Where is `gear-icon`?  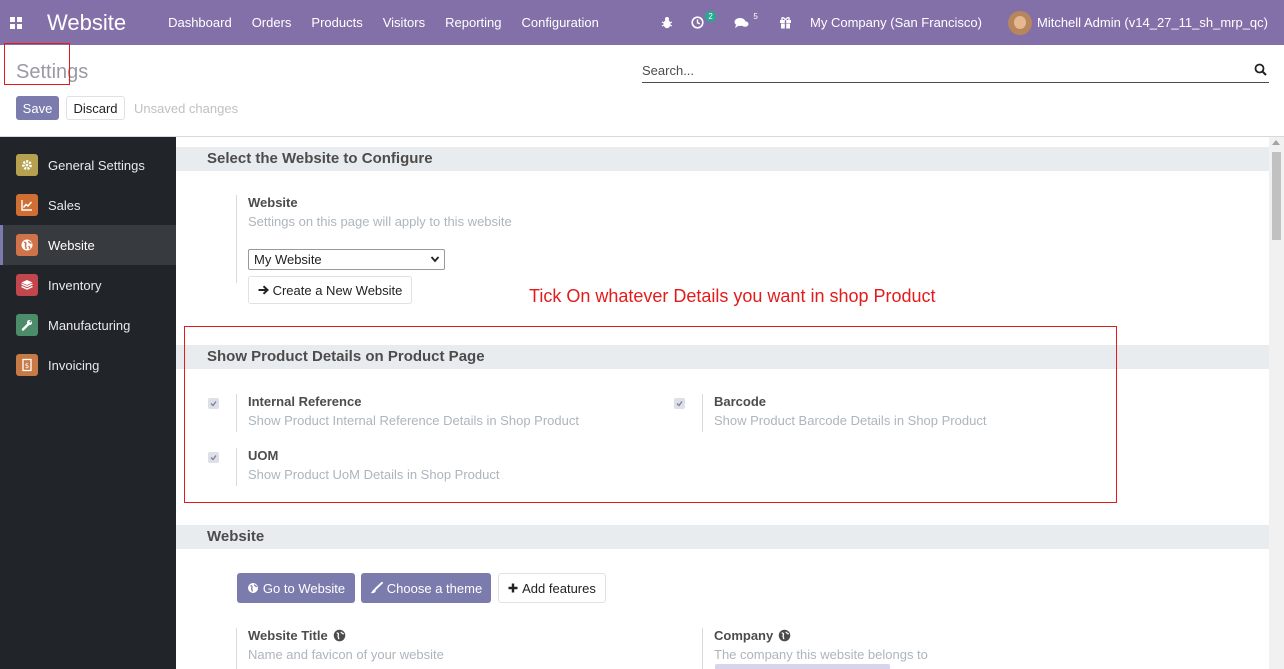
gear-icon is located at coordinates (27, 165).